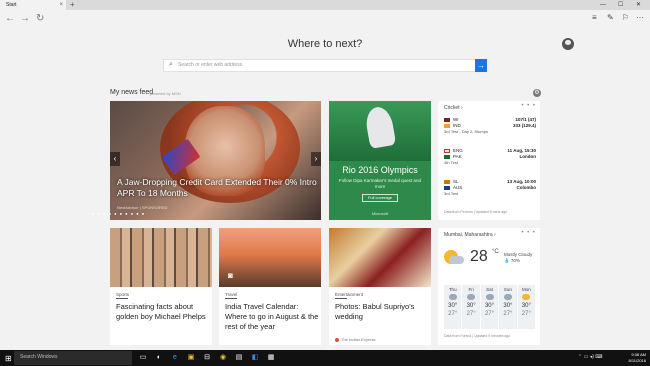 This screenshot has width=650, height=366. What do you see at coordinates (171, 64) in the screenshot?
I see `search-icon: ⌕` at bounding box center [171, 64].